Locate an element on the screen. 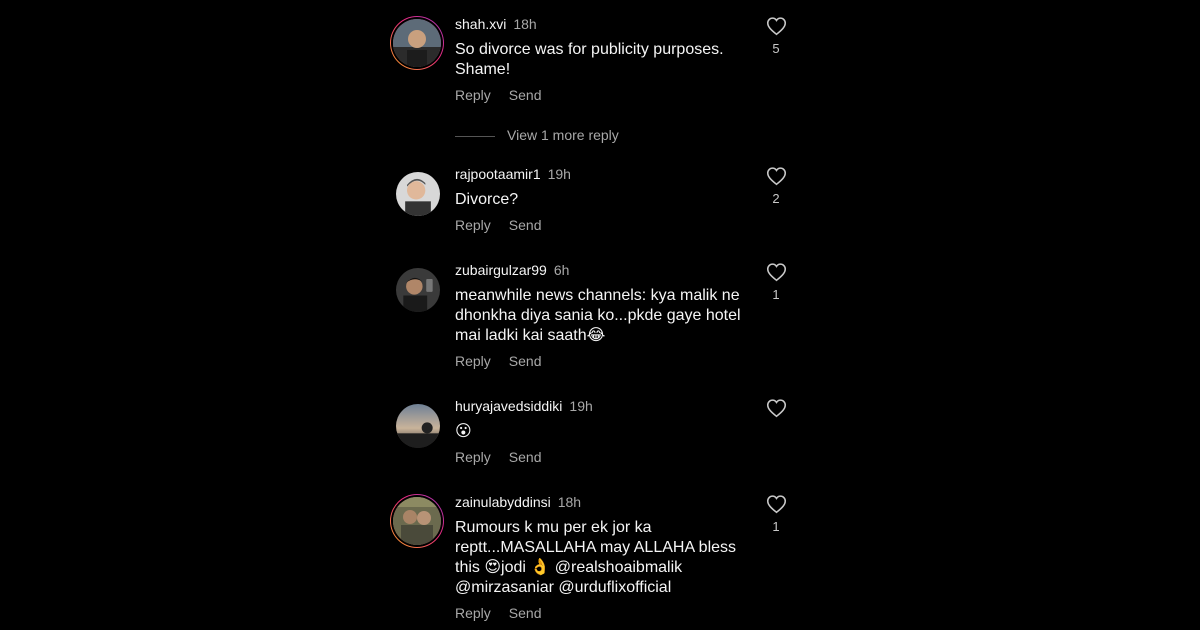 The image size is (1200, 630). divider-line is located at coordinates (475, 136).